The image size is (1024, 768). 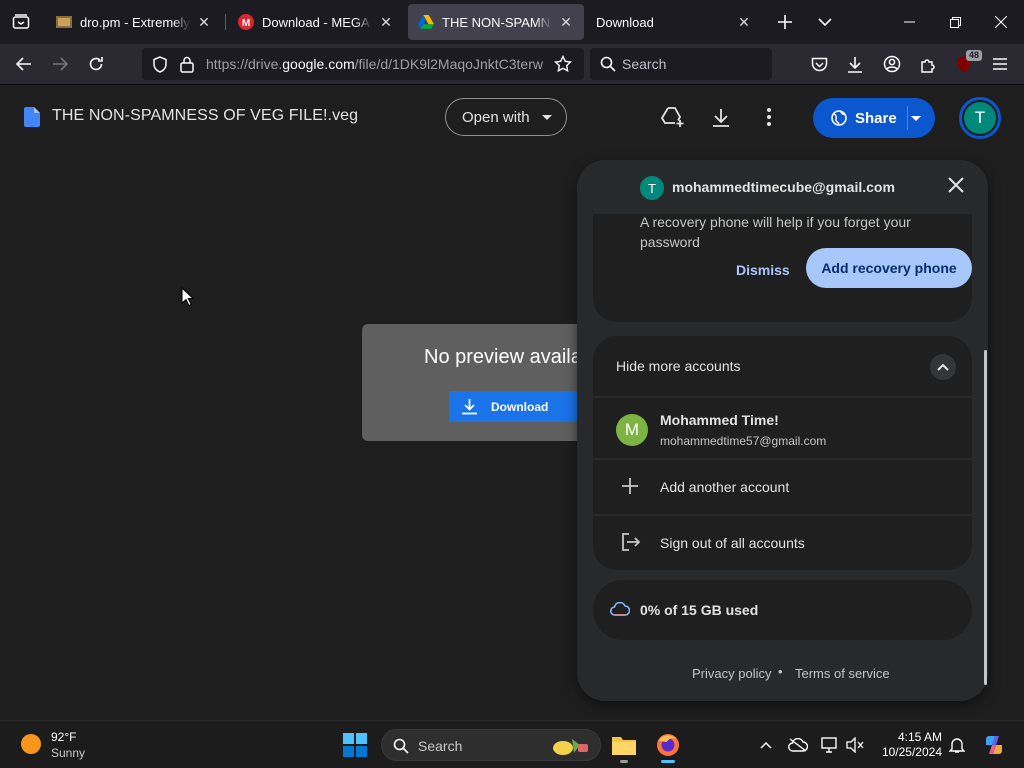 I want to click on taskbar-firefox, so click(x=668, y=745).